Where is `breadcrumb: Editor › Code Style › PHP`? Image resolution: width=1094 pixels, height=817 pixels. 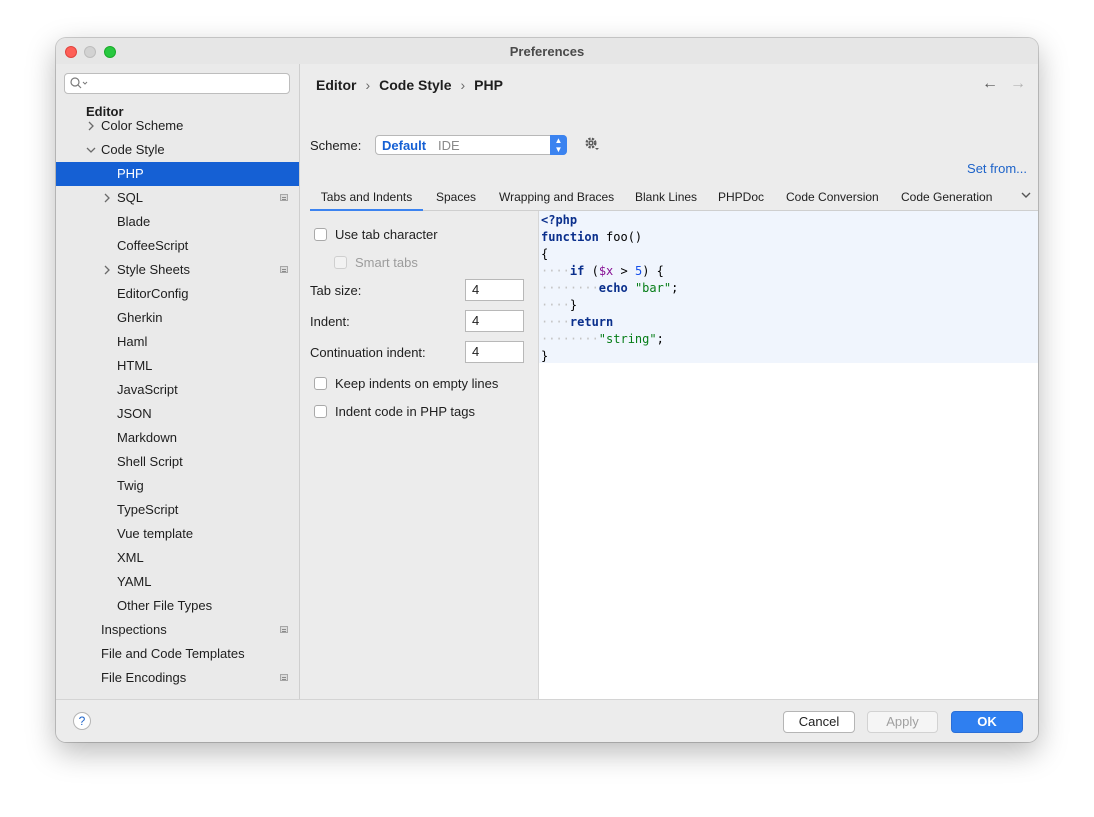
breadcrumb: Editor › Code Style › PHP is located at coordinates (409, 85).